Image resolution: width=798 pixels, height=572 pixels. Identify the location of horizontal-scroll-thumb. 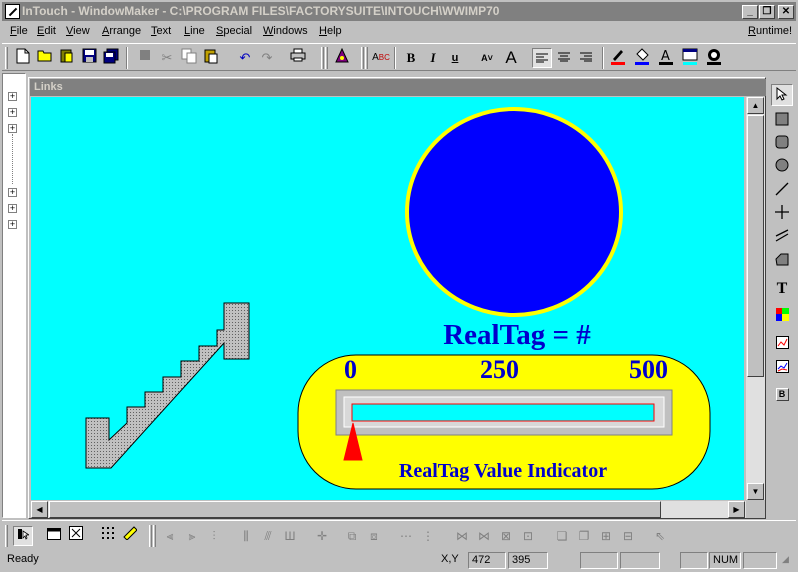
(355, 509).